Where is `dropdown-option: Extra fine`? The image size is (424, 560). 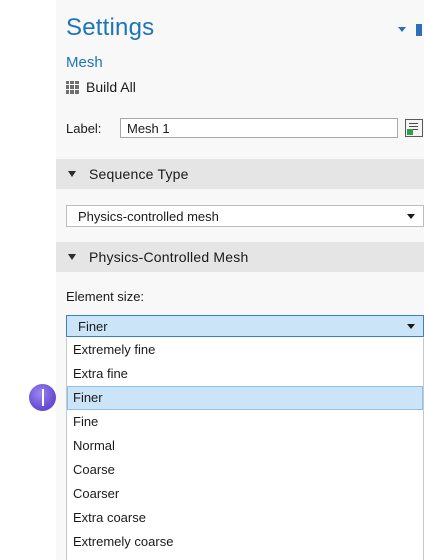
dropdown-option: Extra fine is located at coordinates (245, 374).